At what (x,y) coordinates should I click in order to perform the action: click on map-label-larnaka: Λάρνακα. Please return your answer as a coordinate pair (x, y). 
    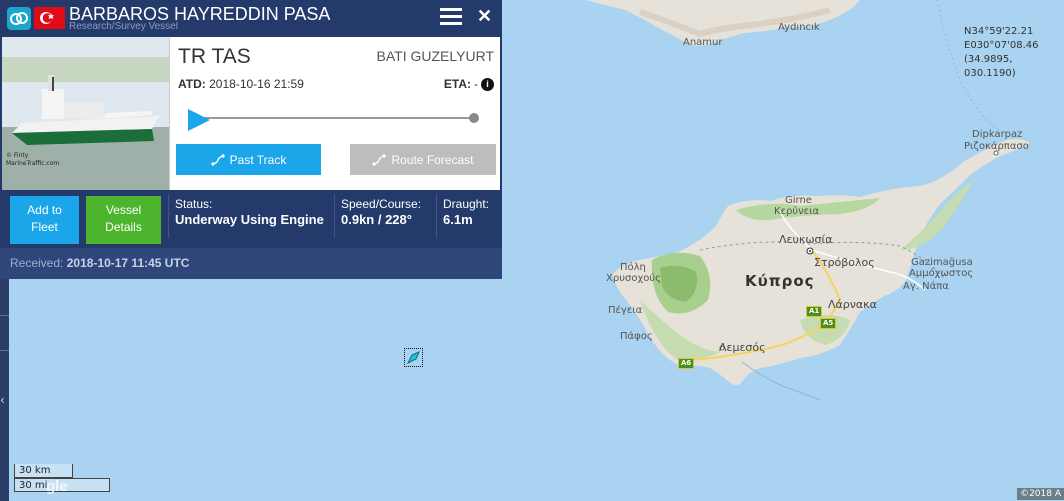
    Looking at the image, I should click on (852, 304).